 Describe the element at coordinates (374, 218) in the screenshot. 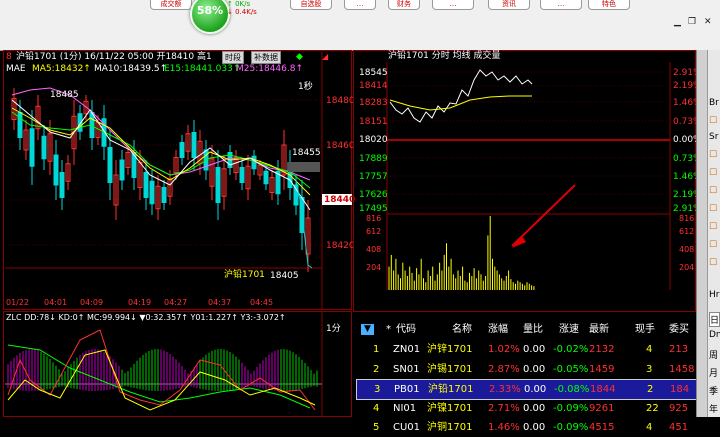

I see `vol-tick-1: 816` at that location.